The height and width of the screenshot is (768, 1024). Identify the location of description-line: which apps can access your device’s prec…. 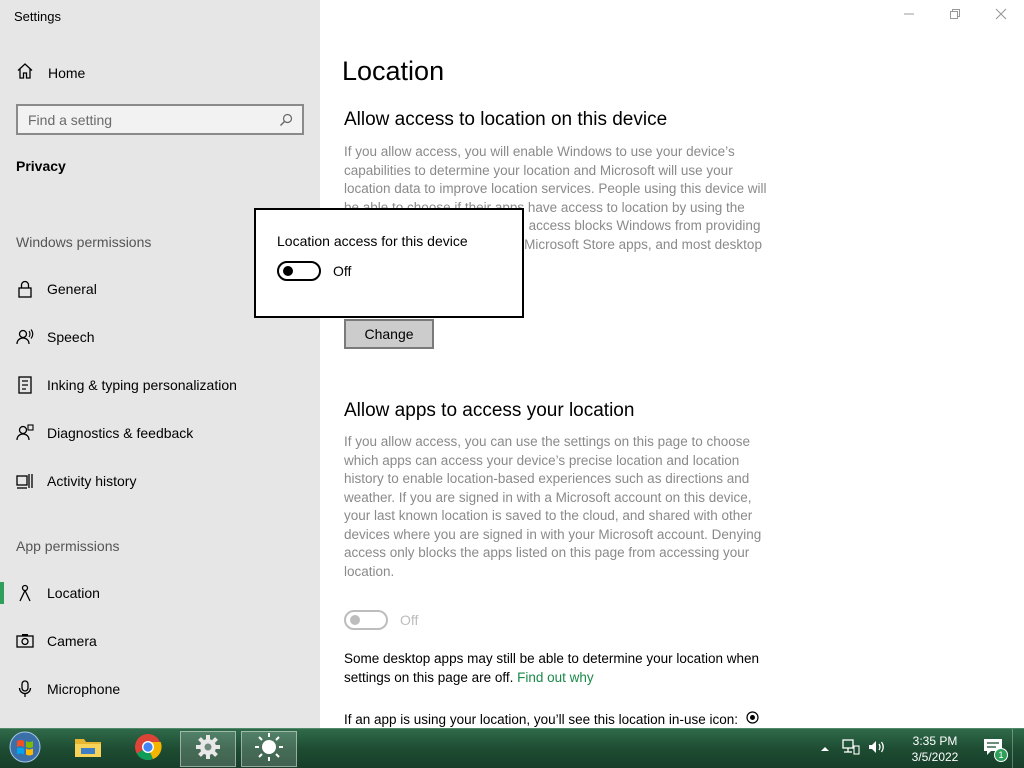
(542, 460).